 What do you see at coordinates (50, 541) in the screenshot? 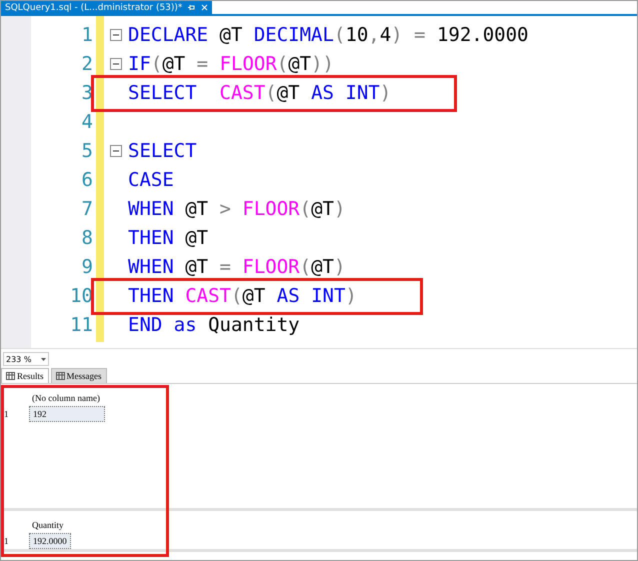
I see `result-cell: 192.0000` at bounding box center [50, 541].